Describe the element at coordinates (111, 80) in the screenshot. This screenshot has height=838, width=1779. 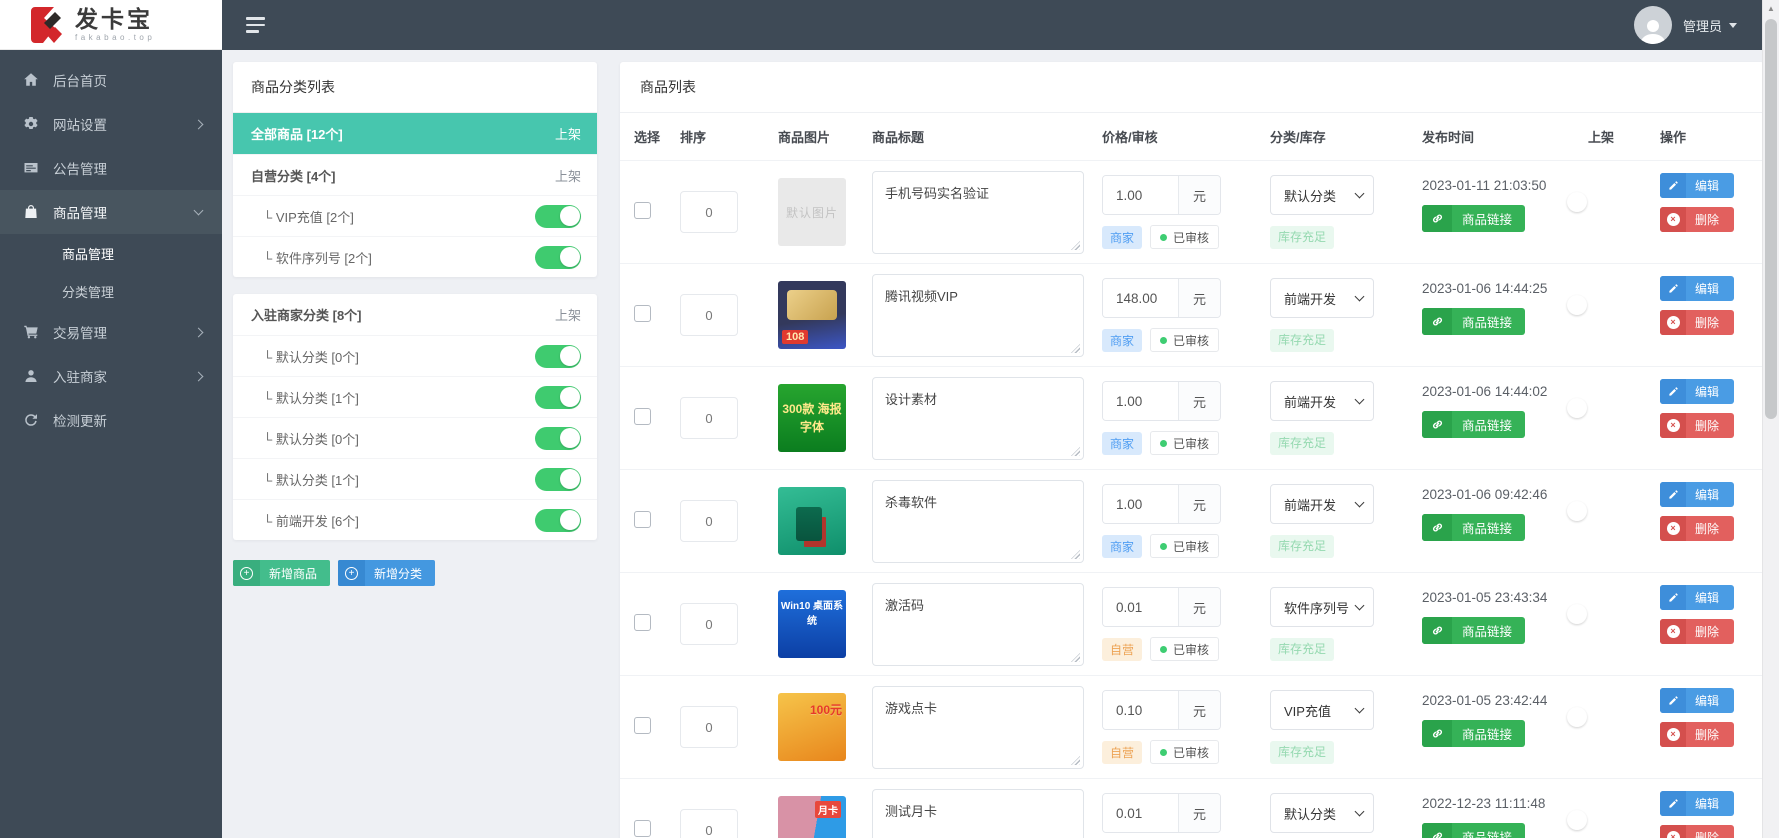
I see `sidebar-item-home: 后台首页` at that location.